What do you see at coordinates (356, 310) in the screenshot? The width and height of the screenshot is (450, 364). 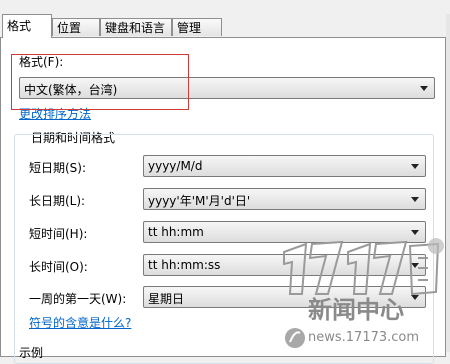 I see `watermark-title: 新闻中心` at bounding box center [356, 310].